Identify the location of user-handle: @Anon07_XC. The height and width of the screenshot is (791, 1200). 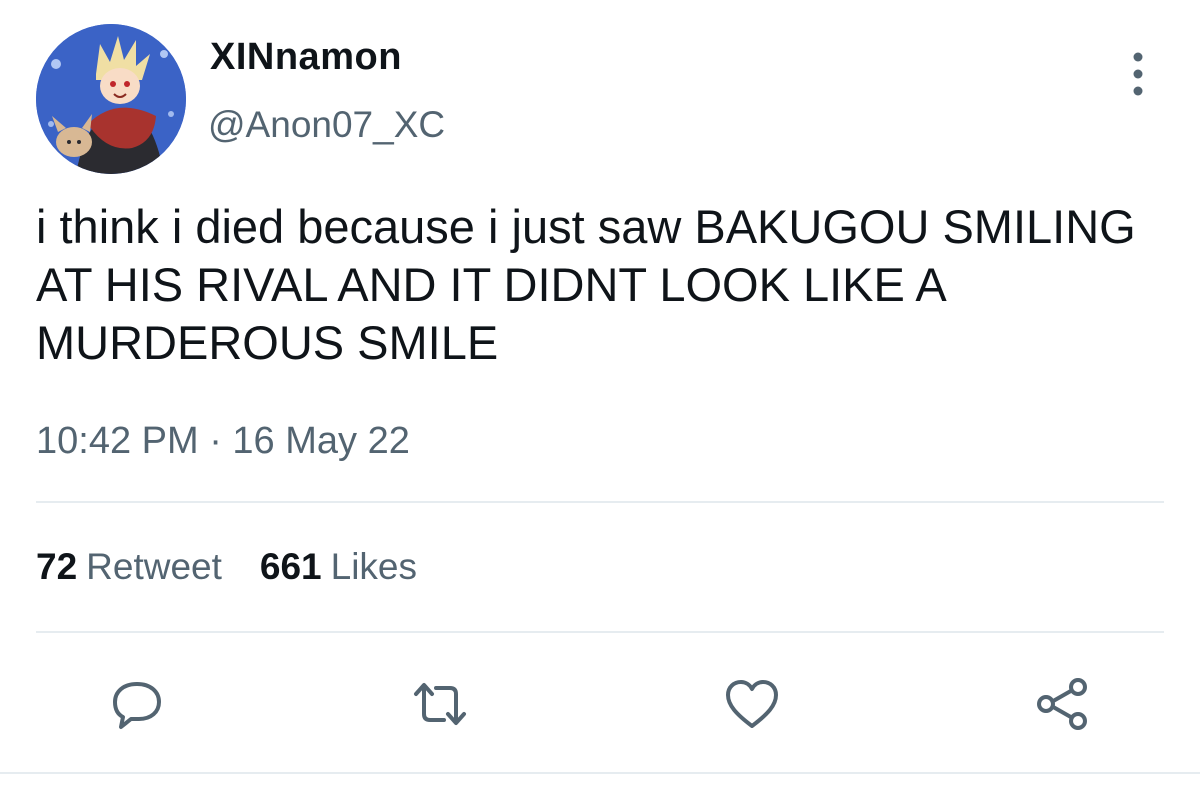
(326, 125).